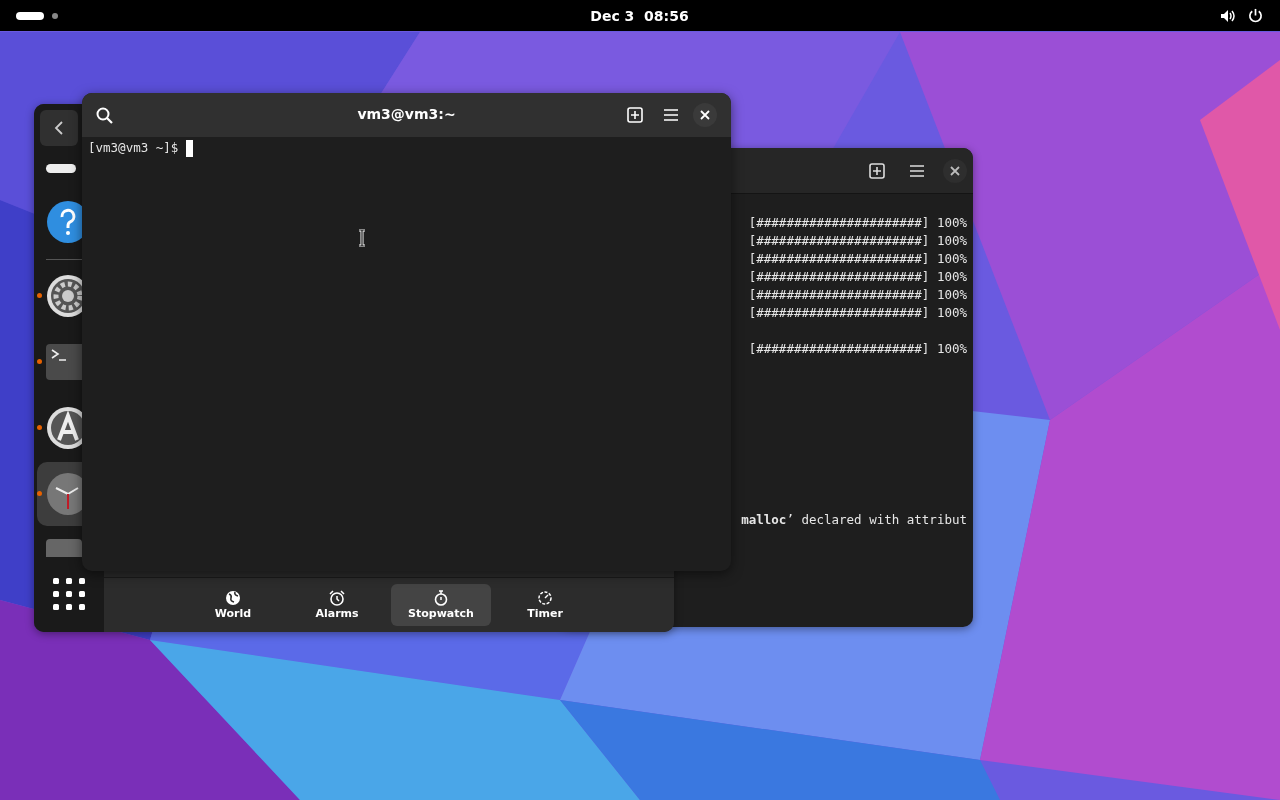 The height and width of the screenshot is (800, 1280). I want to click on power-icon, so click(1255, 15).